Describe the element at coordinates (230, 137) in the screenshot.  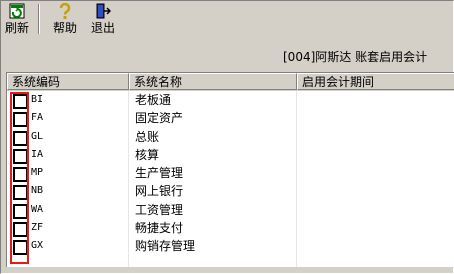
I see `table-row: GL 总账` at that location.